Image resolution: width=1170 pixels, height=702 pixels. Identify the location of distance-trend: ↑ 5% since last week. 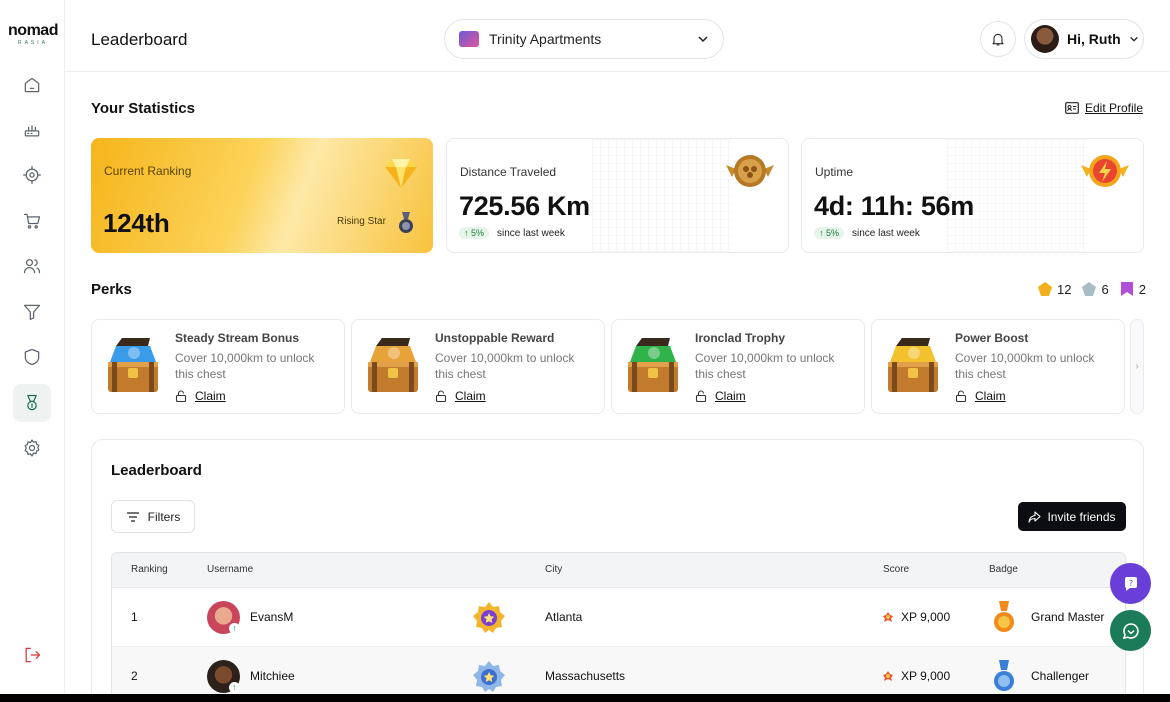
(512, 233).